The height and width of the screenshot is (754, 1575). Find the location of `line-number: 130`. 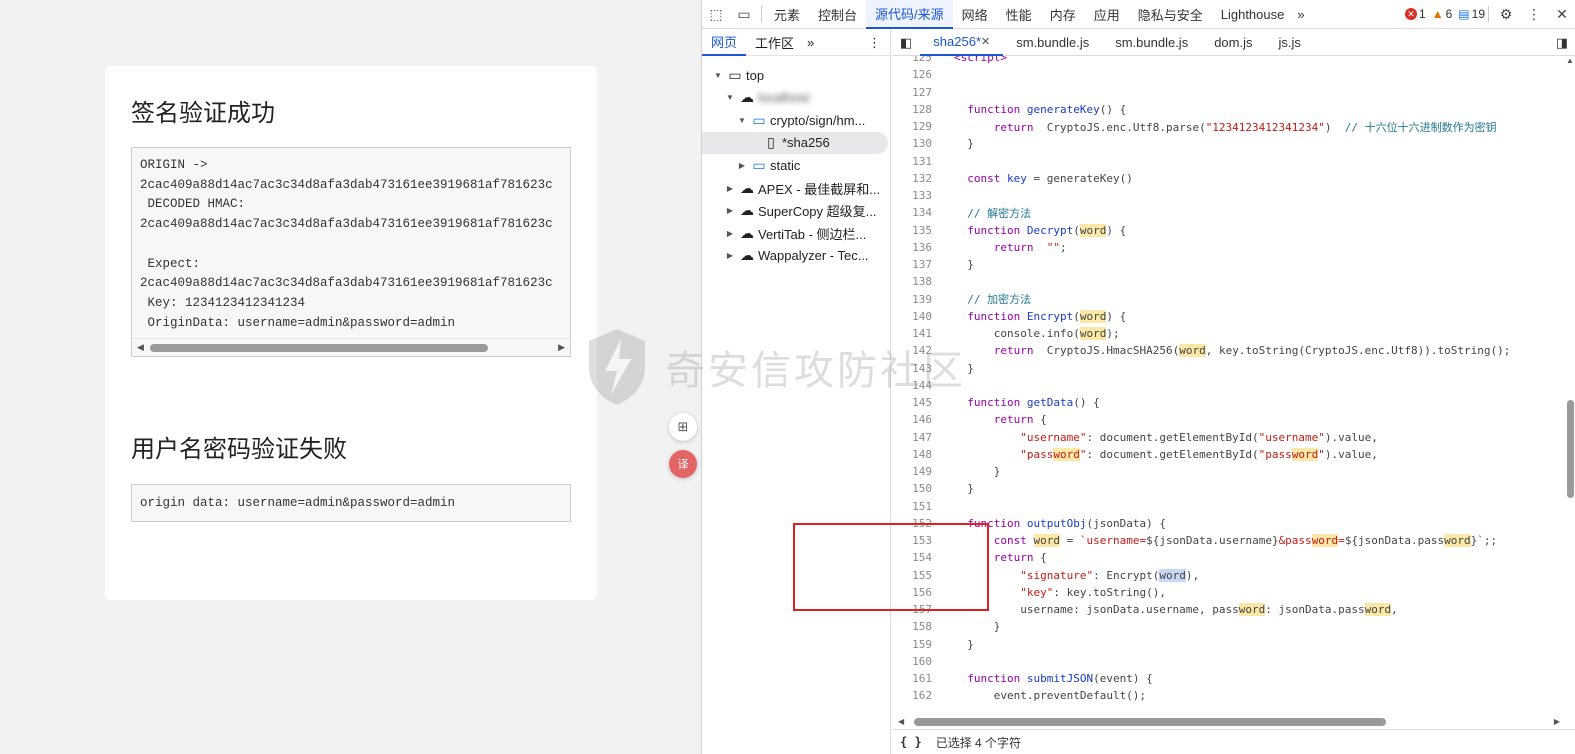

line-number: 130 is located at coordinates (912, 143).